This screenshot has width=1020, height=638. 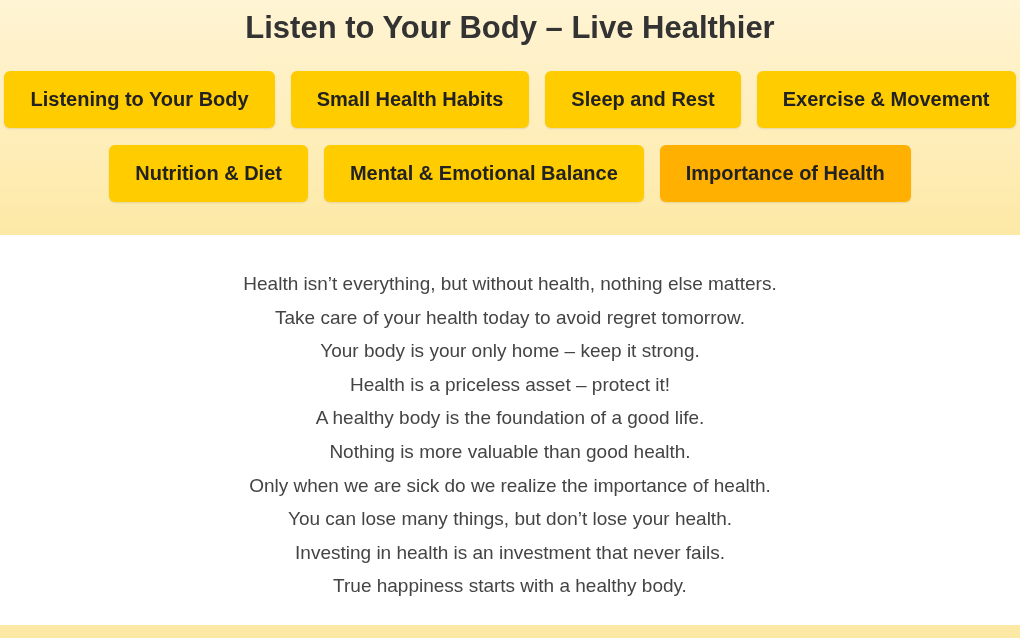 I want to click on quote-text: Nothing is more valuable than good health., so click(x=510, y=451).